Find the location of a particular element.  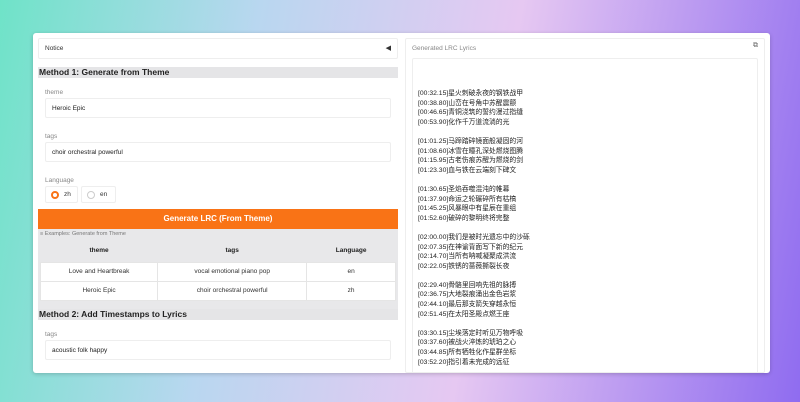

table-row: Heroic Epic choir orchestral powerful zh is located at coordinates (217, 290).